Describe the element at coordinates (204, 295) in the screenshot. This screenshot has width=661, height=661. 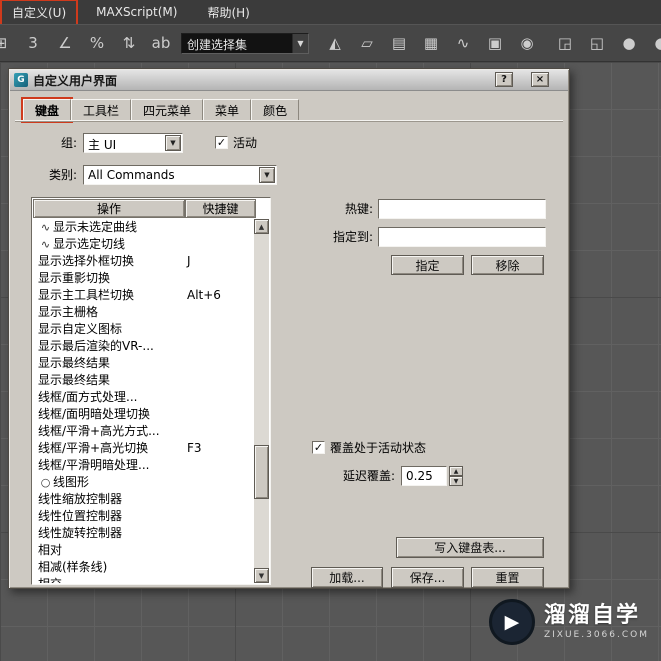
I see `shortcut-cell: Alt+6` at that location.